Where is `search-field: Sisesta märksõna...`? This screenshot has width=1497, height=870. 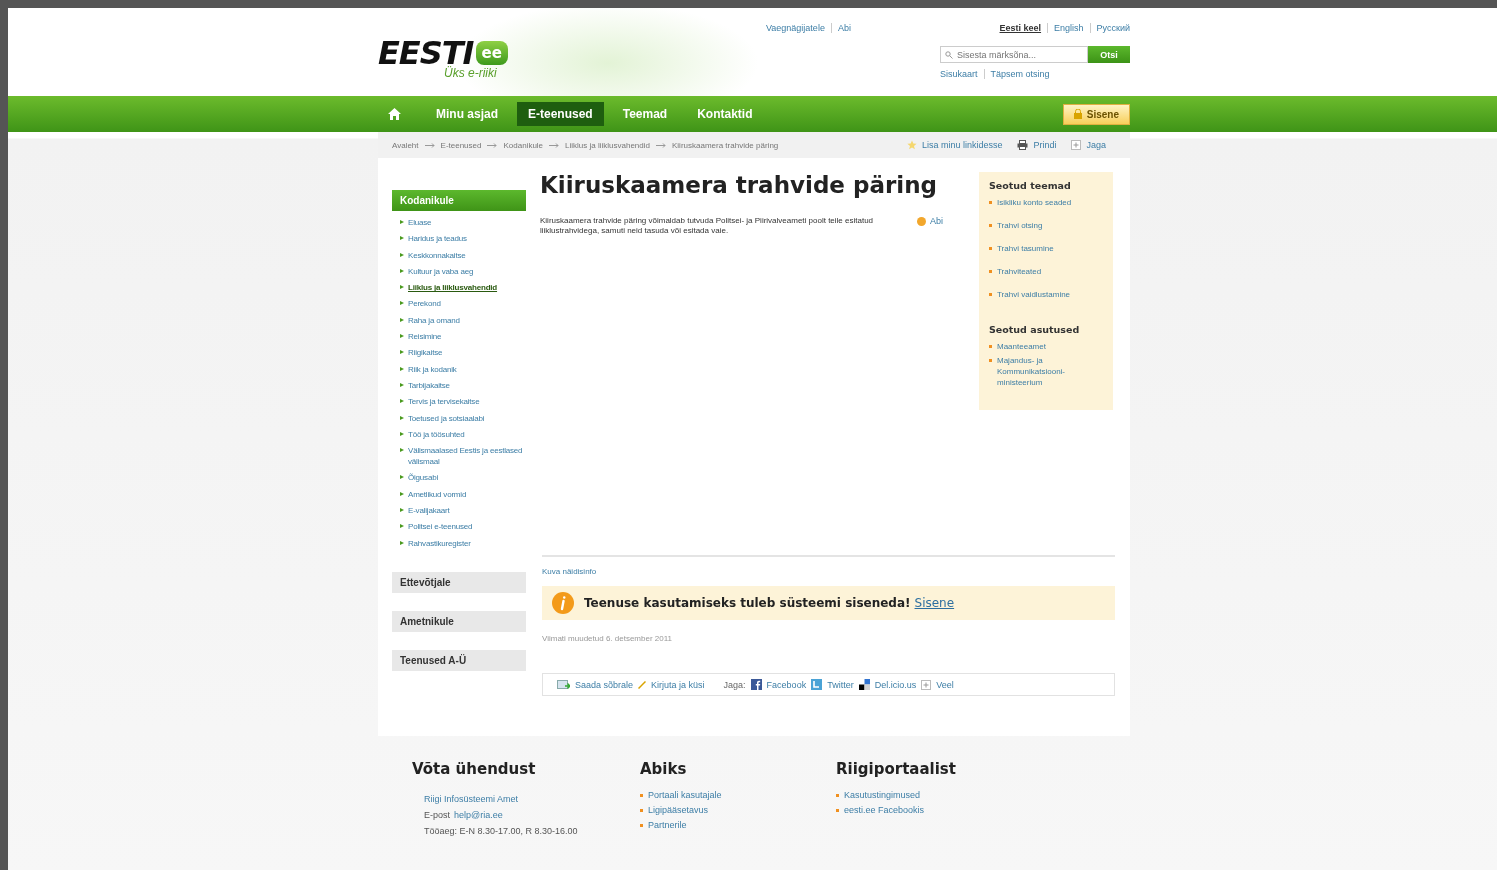
search-field: Sisesta märksõna... is located at coordinates (1014, 54).